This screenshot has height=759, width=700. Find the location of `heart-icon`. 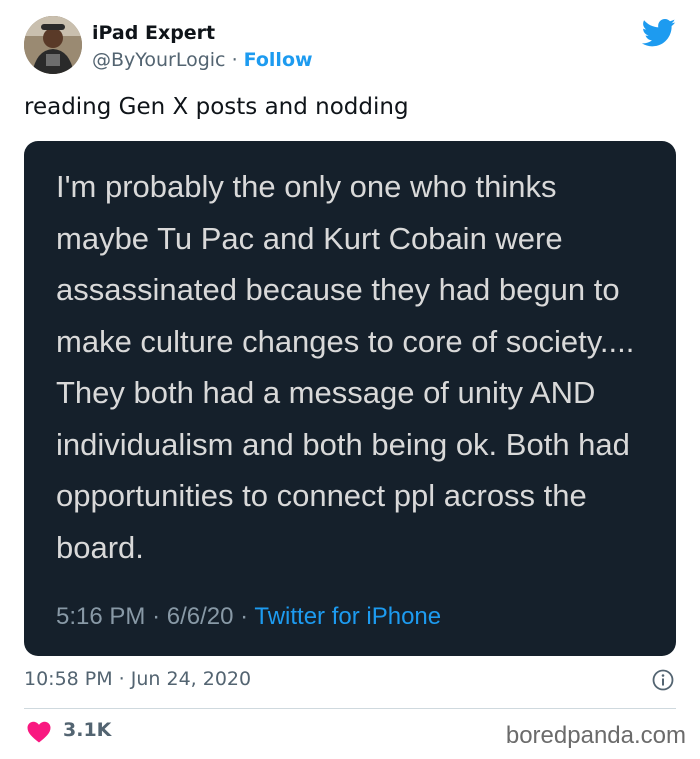

heart-icon is located at coordinates (39, 732).